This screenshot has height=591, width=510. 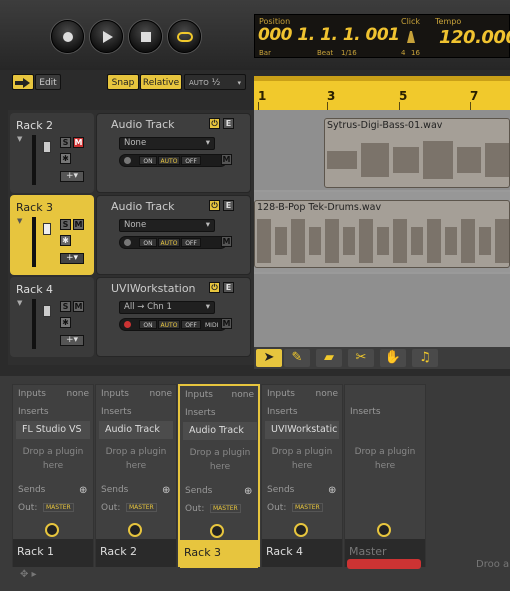 What do you see at coordinates (382, 312) in the screenshot?
I see `lane-rack4` at bounding box center [382, 312].